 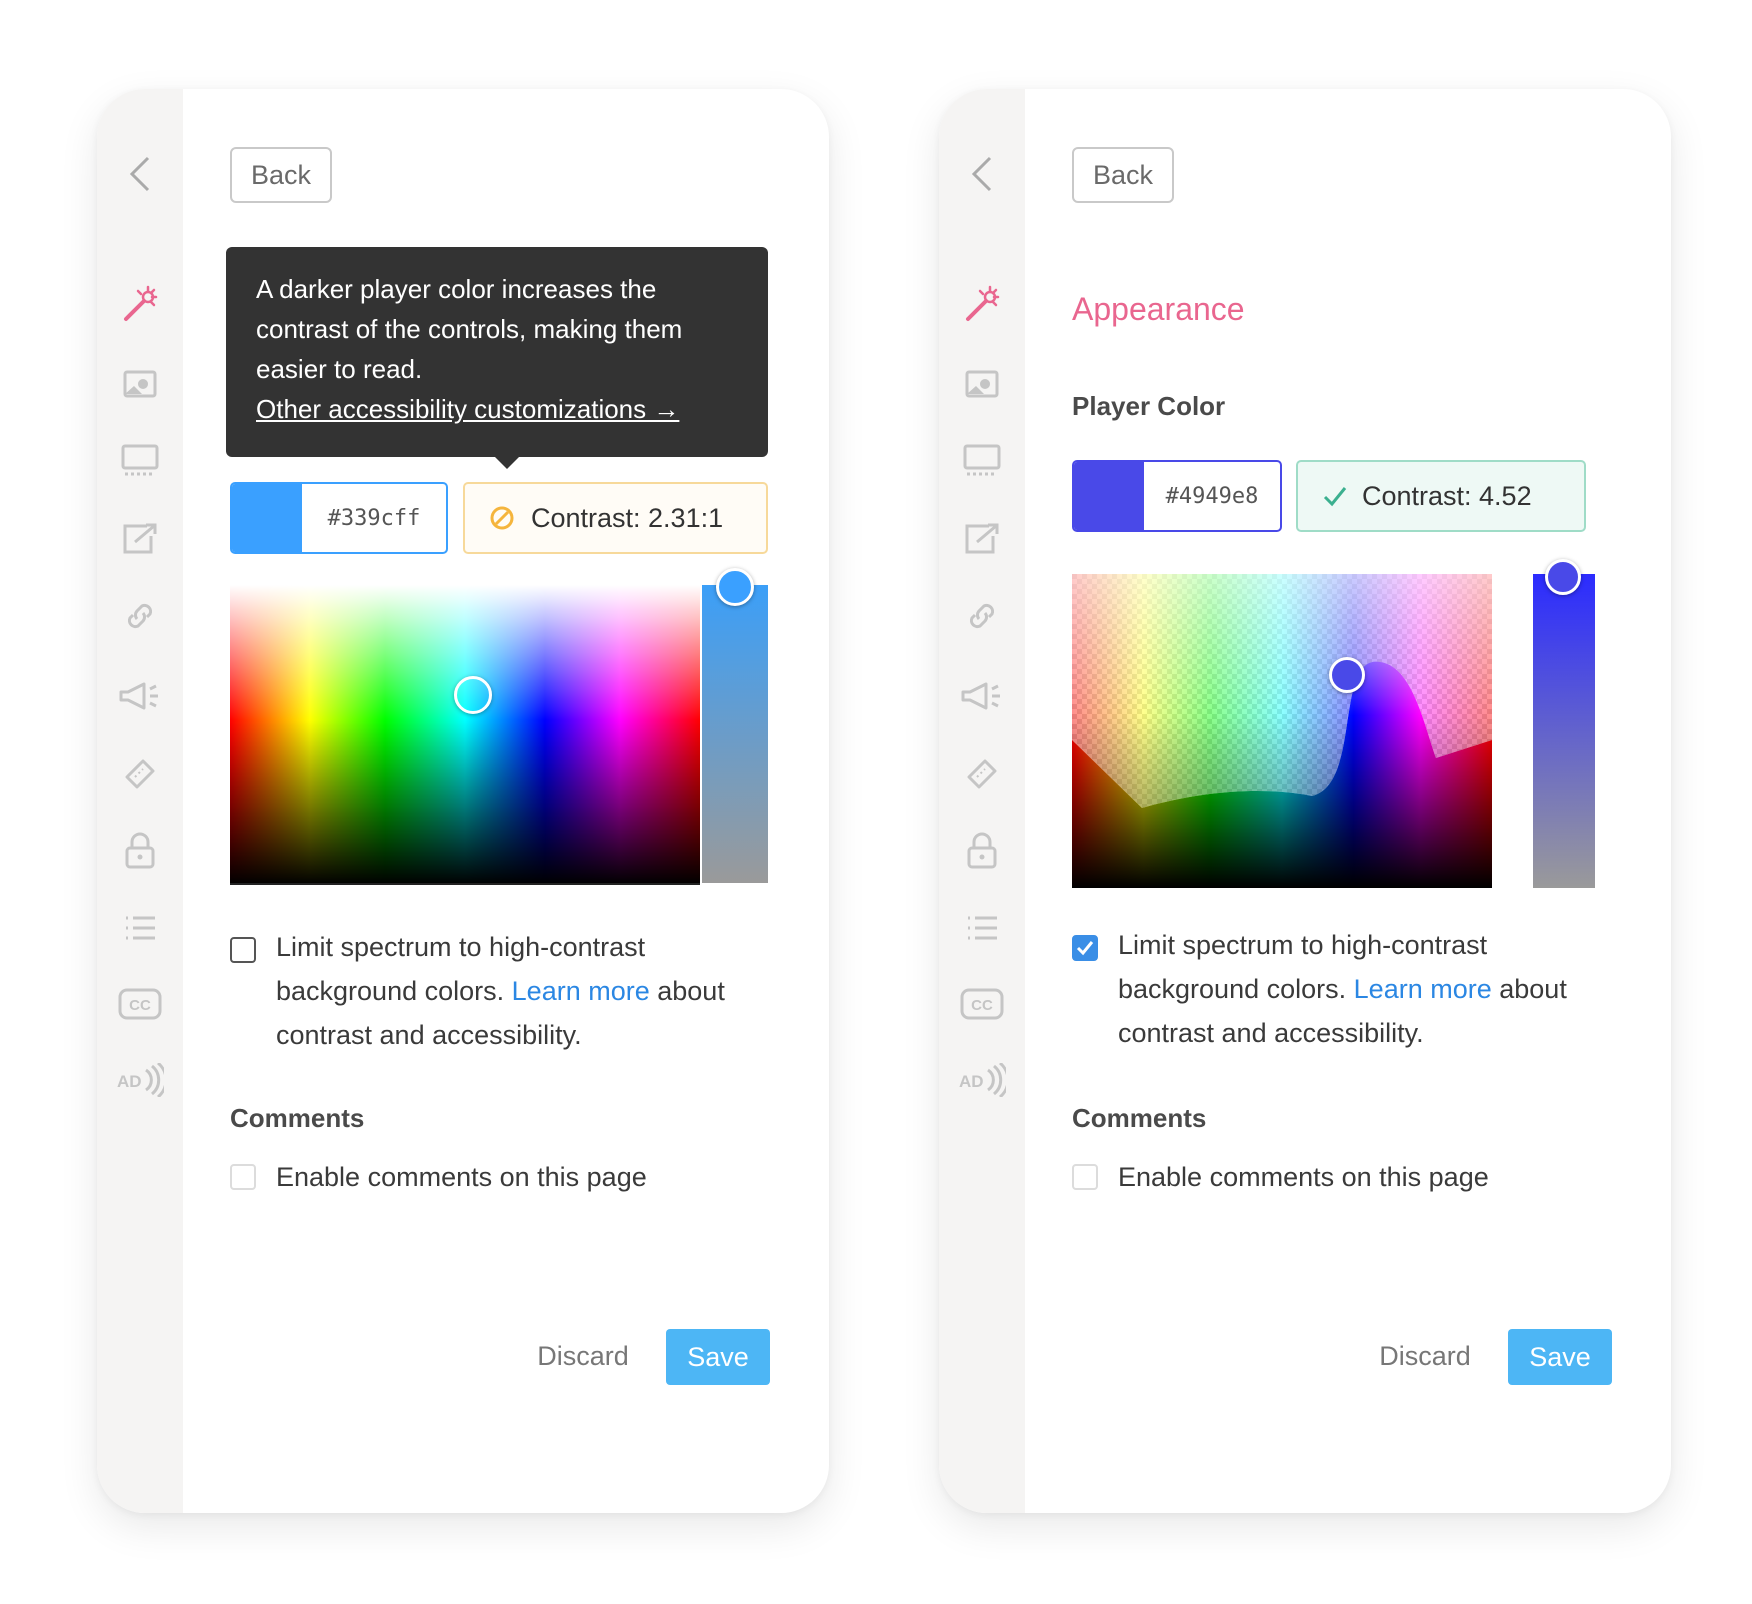 What do you see at coordinates (1212, 496) in the screenshot?
I see `hex-value: #4949e8` at bounding box center [1212, 496].